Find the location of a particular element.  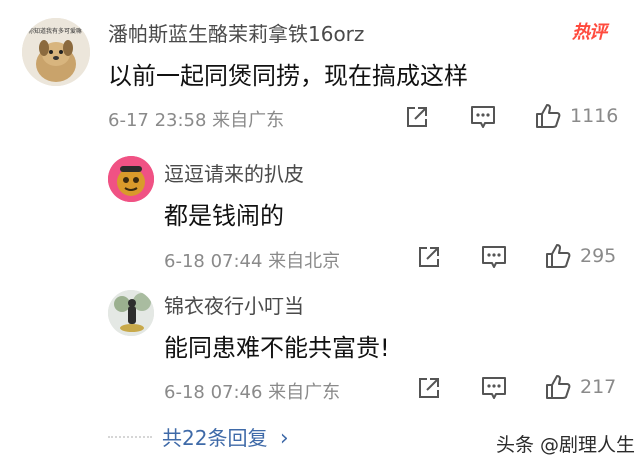

reply-username: 锦衣夜行小叮当 is located at coordinates (234, 304).